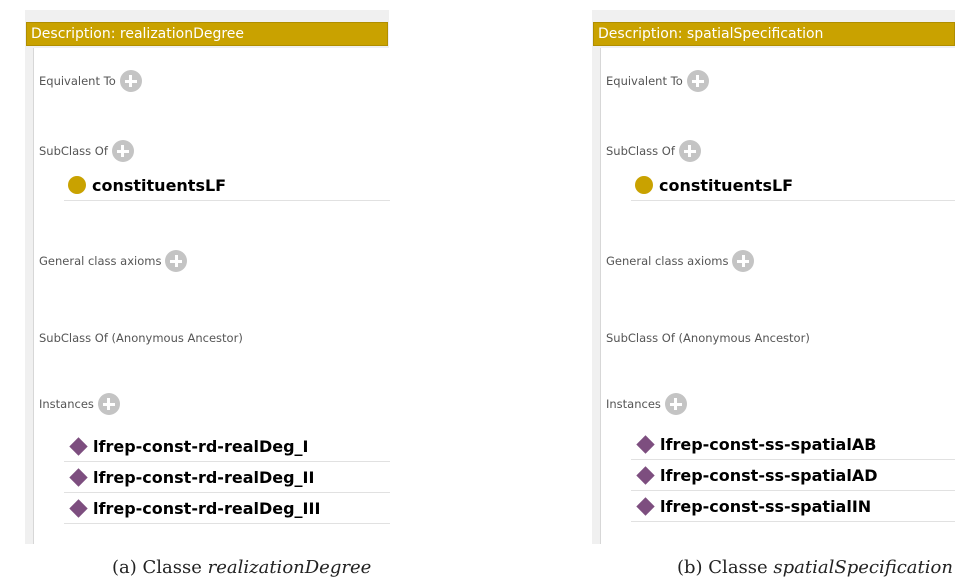 The width and height of the screenshot is (955, 588). I want to click on caption-b: (b) Classe spatialSpecification, so click(815, 567).